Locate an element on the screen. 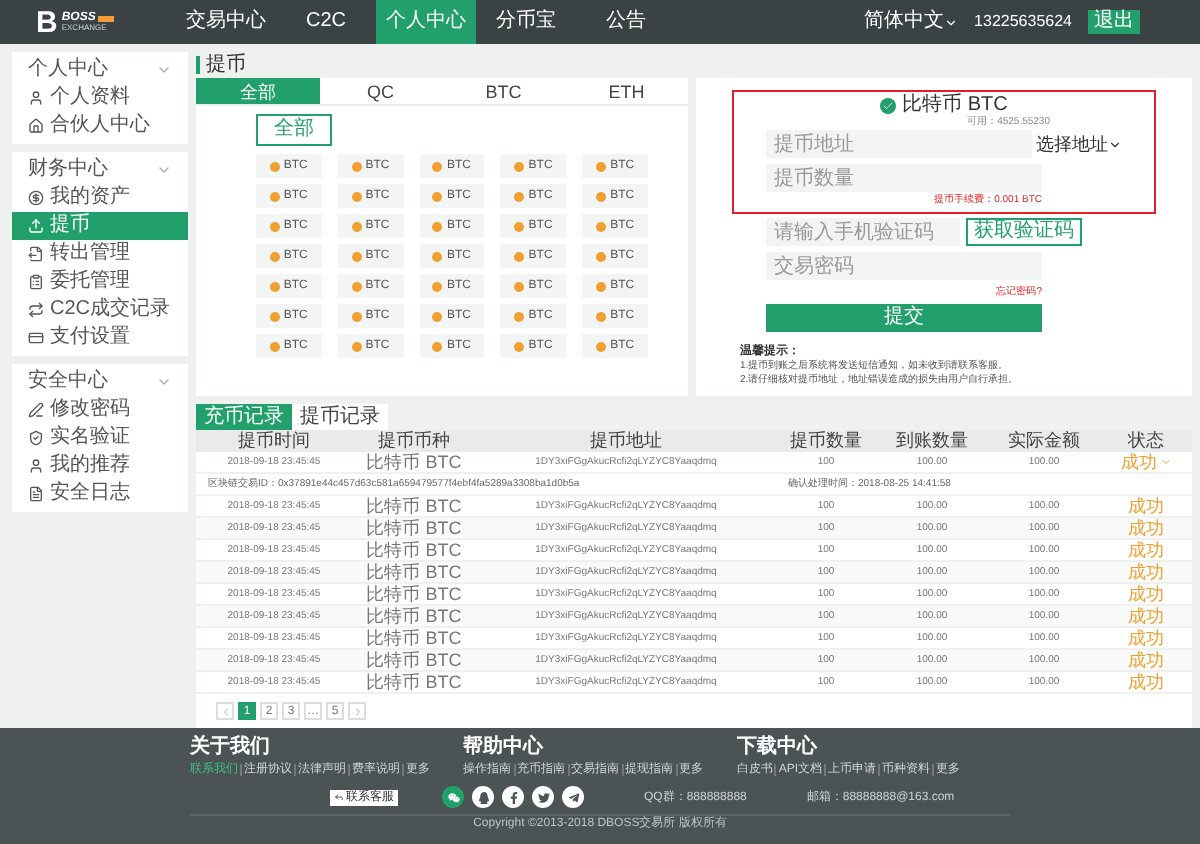 This screenshot has width=1200, height=844. footer-heading: 关于我们 is located at coordinates (231, 748).